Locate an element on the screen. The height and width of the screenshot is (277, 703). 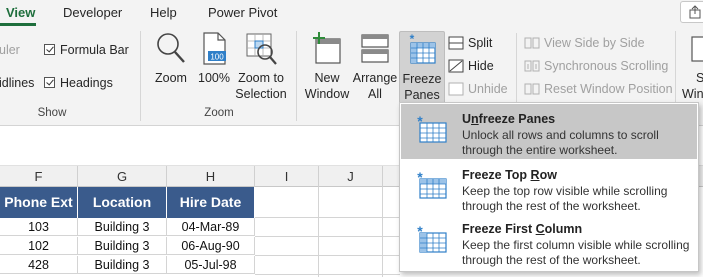
column-header-g: G is located at coordinates (122, 176).